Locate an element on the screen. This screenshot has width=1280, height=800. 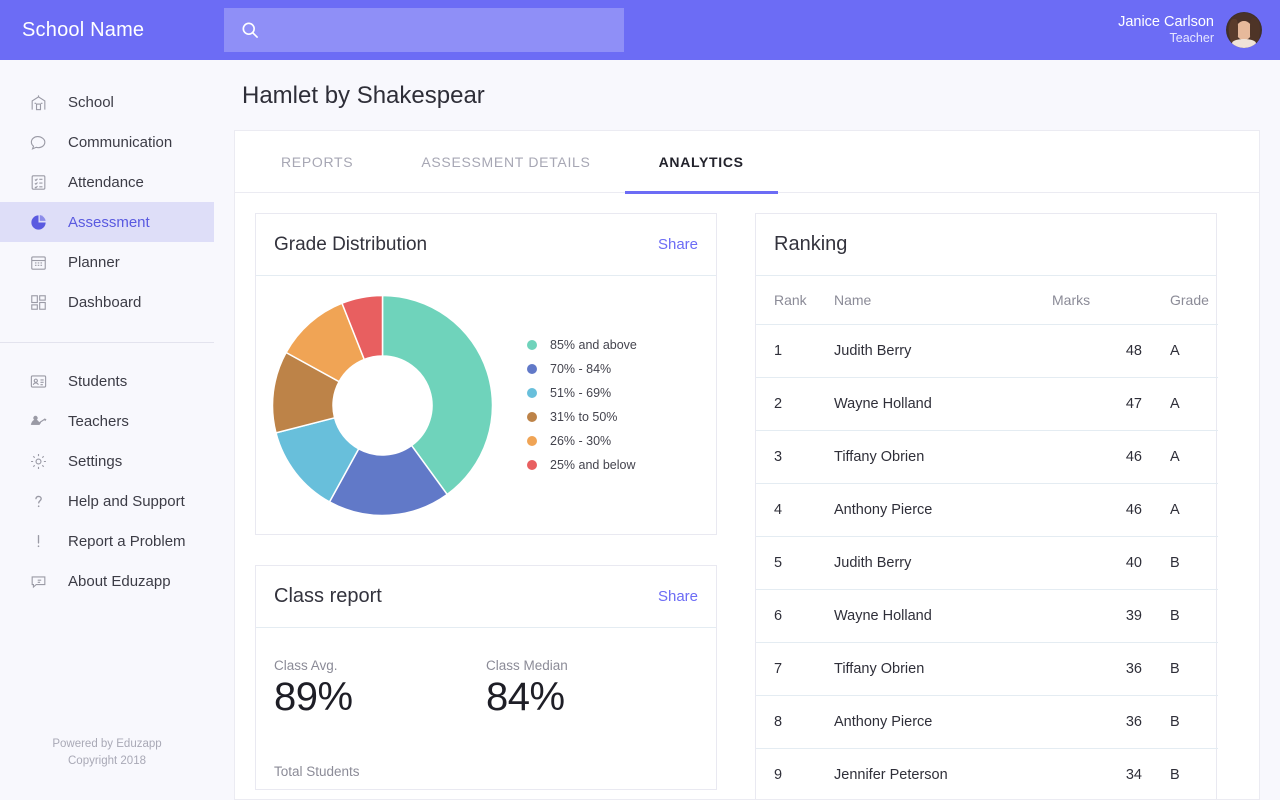
sidebar-item-communication: Communication is located at coordinates (107, 142).